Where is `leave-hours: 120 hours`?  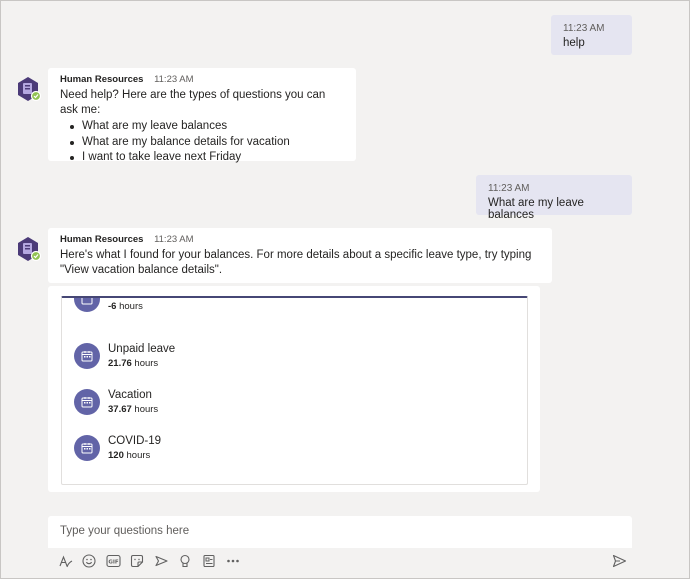 leave-hours: 120 hours is located at coordinates (129, 455).